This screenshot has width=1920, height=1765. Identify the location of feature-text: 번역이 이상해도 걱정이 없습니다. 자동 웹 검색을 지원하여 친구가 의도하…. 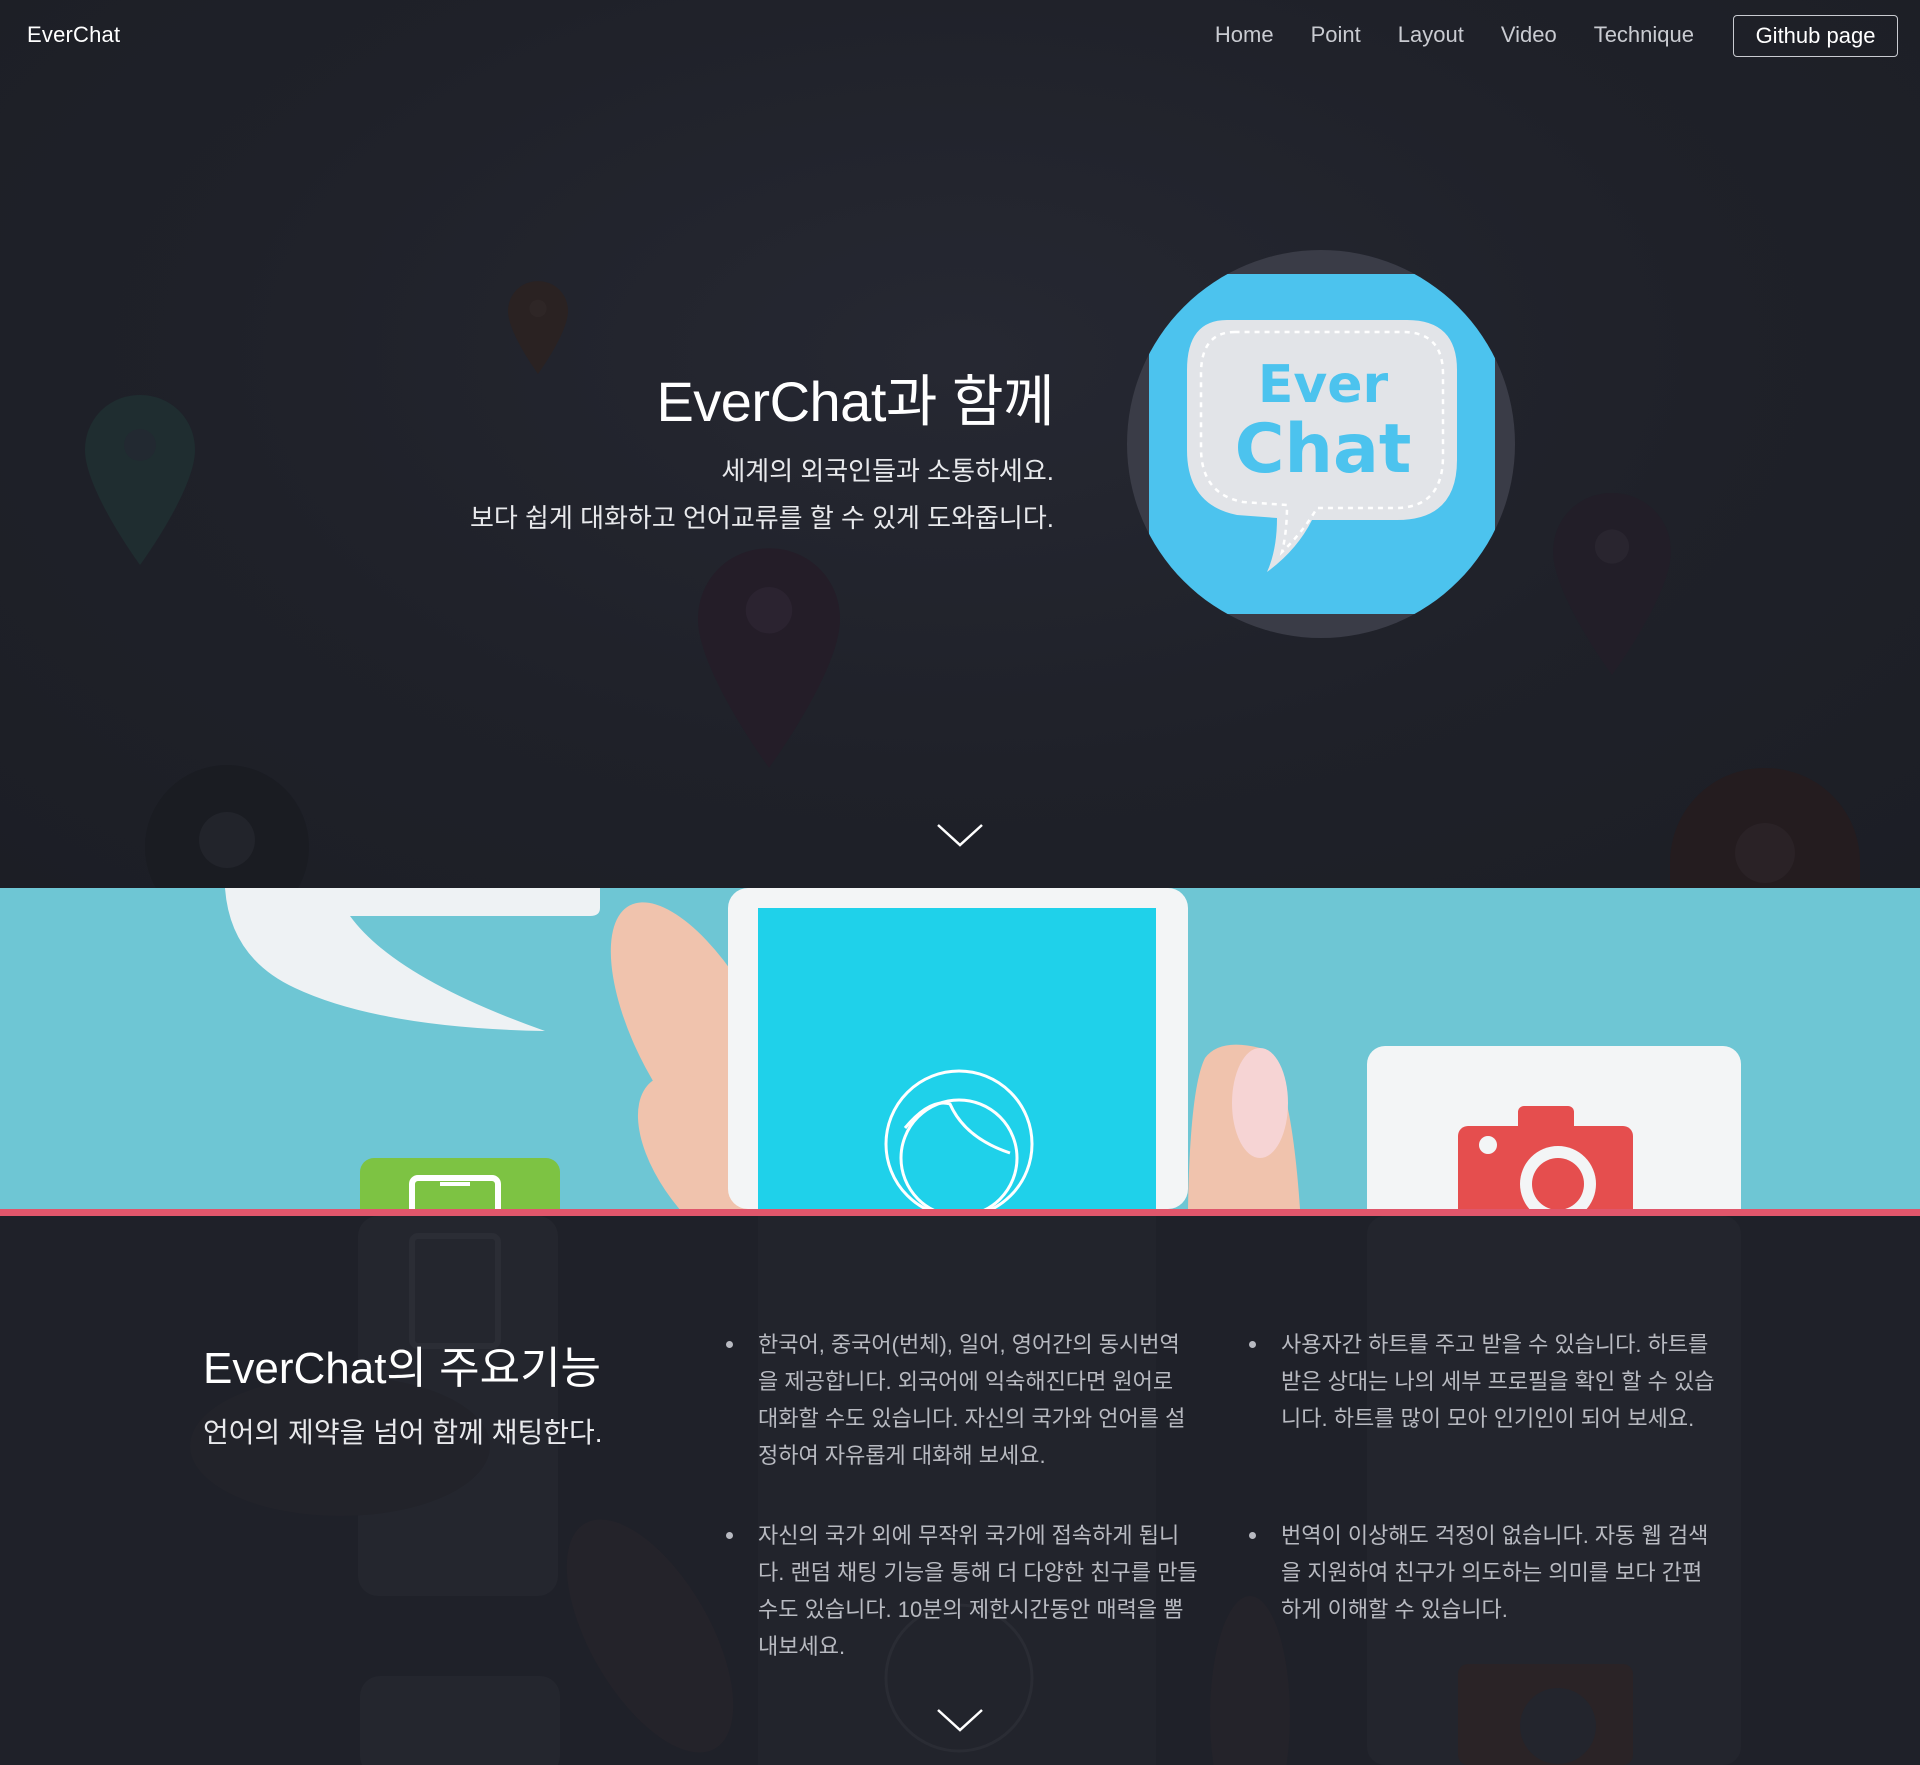
(1495, 1572).